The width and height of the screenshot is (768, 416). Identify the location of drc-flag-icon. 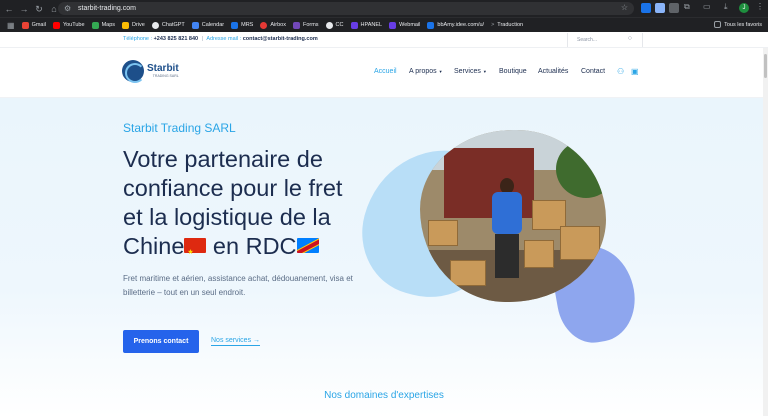
(307, 246).